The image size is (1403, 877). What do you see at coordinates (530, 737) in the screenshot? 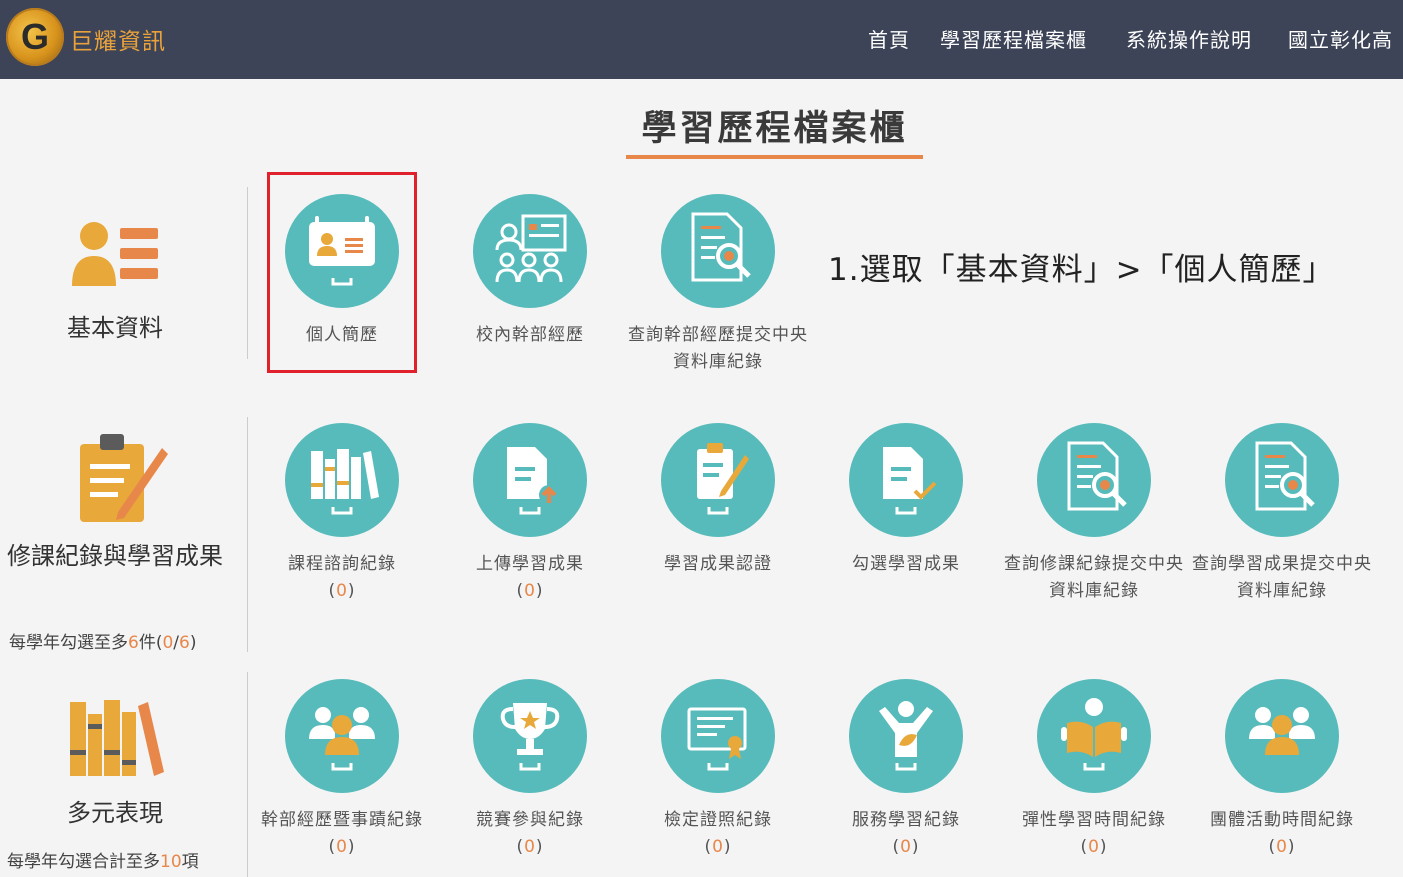
I see `trophy-icon` at bounding box center [530, 737].